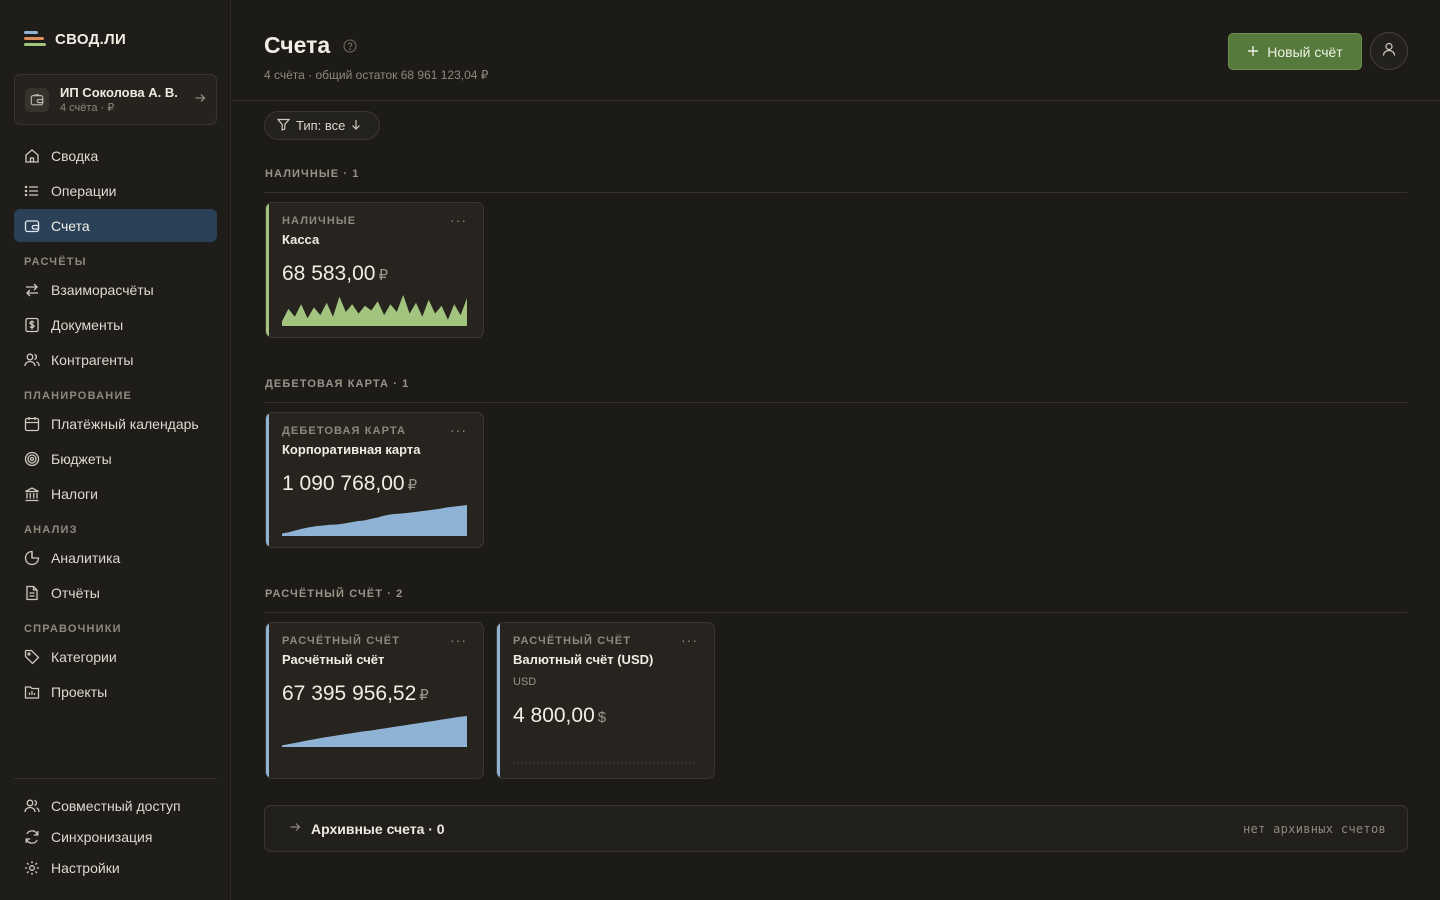 The image size is (1440, 900). I want to click on folder-chart-icon, so click(32, 692).